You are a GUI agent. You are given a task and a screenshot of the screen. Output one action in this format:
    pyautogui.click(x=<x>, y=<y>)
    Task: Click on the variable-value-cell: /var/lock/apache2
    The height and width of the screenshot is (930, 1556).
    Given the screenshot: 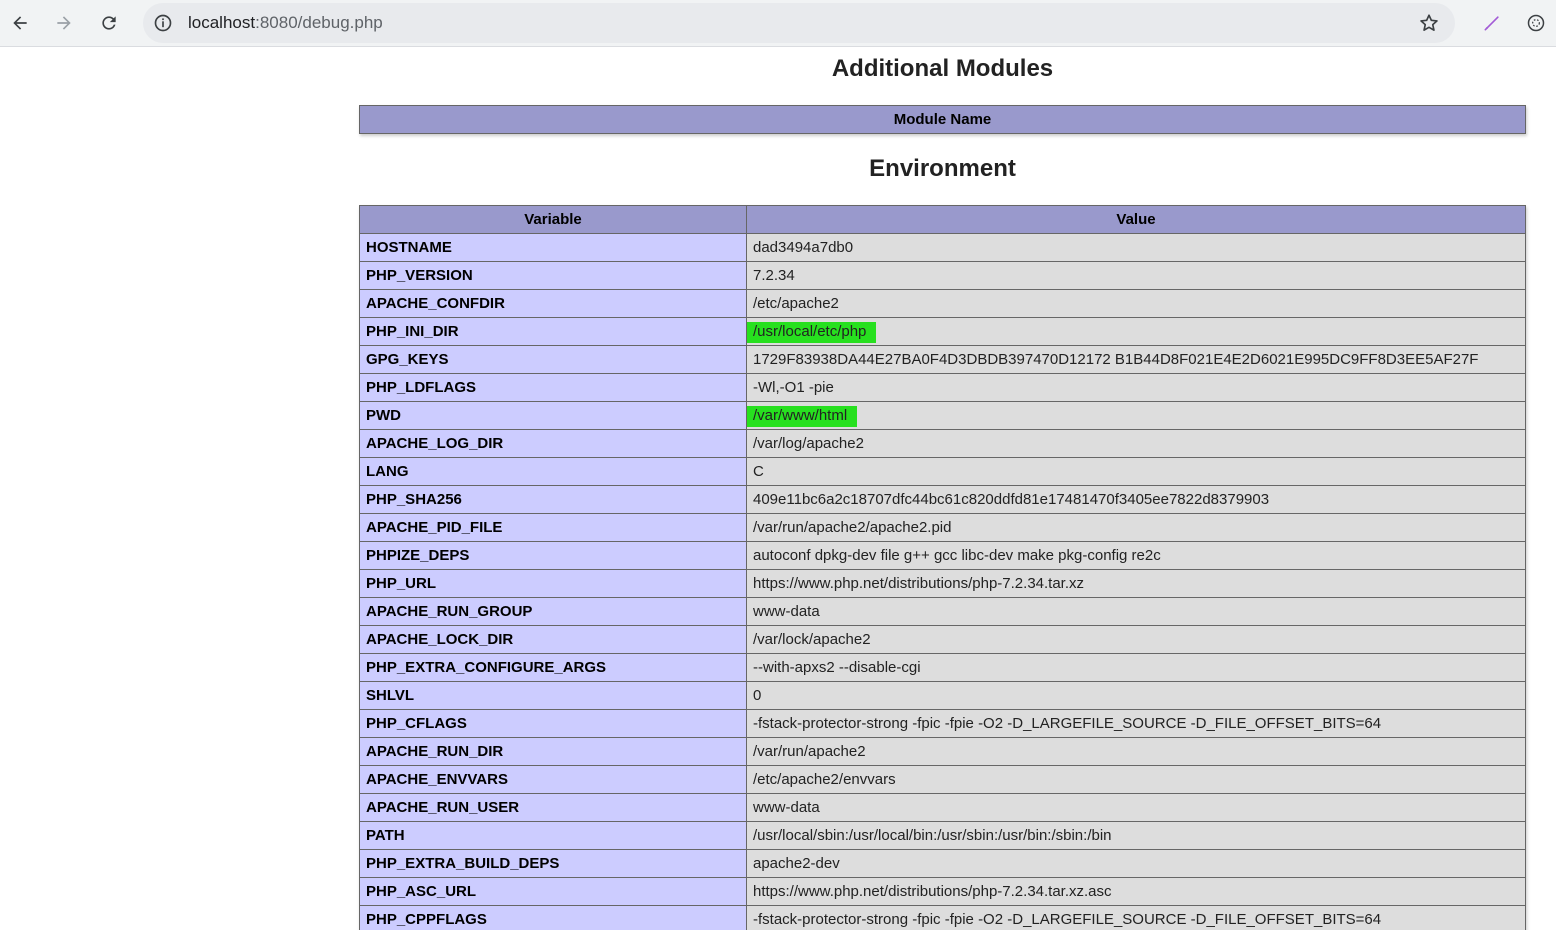 What is the action you would take?
    pyautogui.click(x=1136, y=639)
    